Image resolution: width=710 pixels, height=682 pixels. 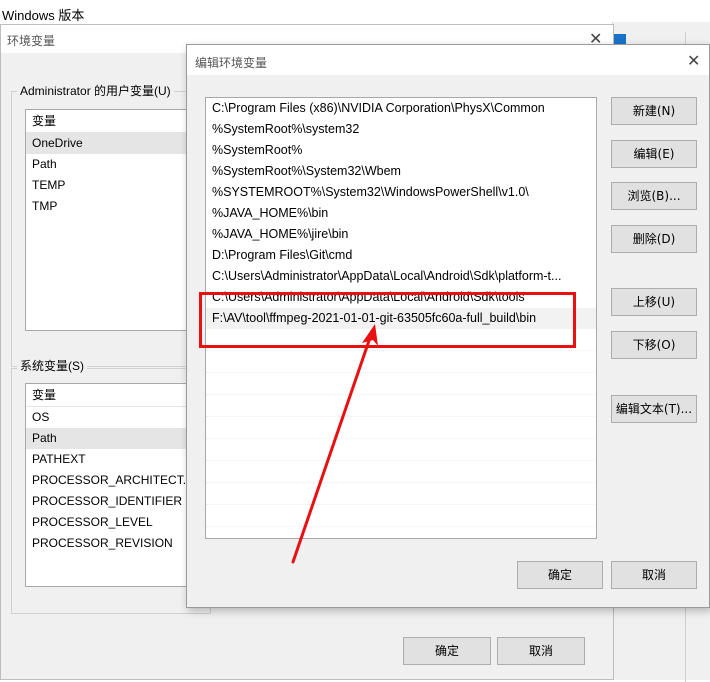 What do you see at coordinates (387, 320) in the screenshot?
I see `annotation-highlight-box` at bounding box center [387, 320].